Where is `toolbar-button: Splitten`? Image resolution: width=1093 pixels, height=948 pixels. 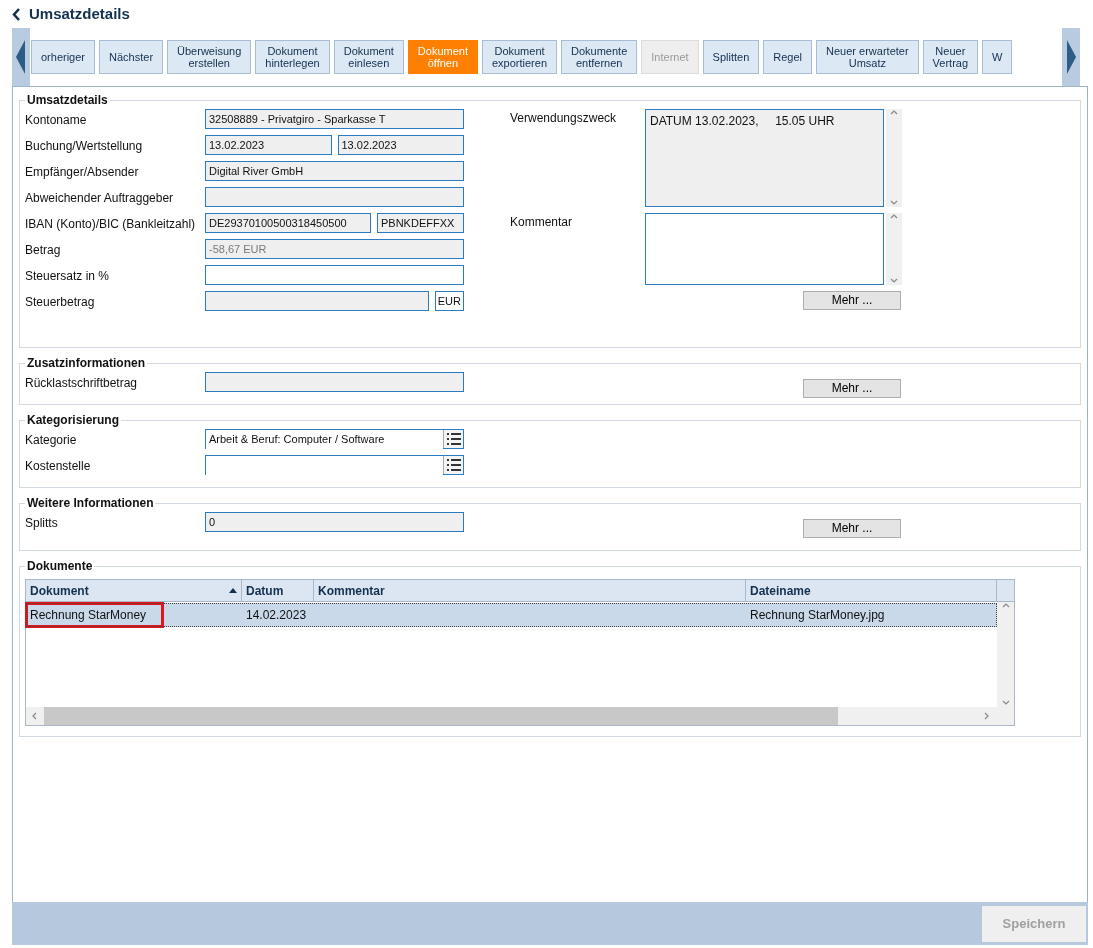
toolbar-button: Splitten is located at coordinates (731, 57).